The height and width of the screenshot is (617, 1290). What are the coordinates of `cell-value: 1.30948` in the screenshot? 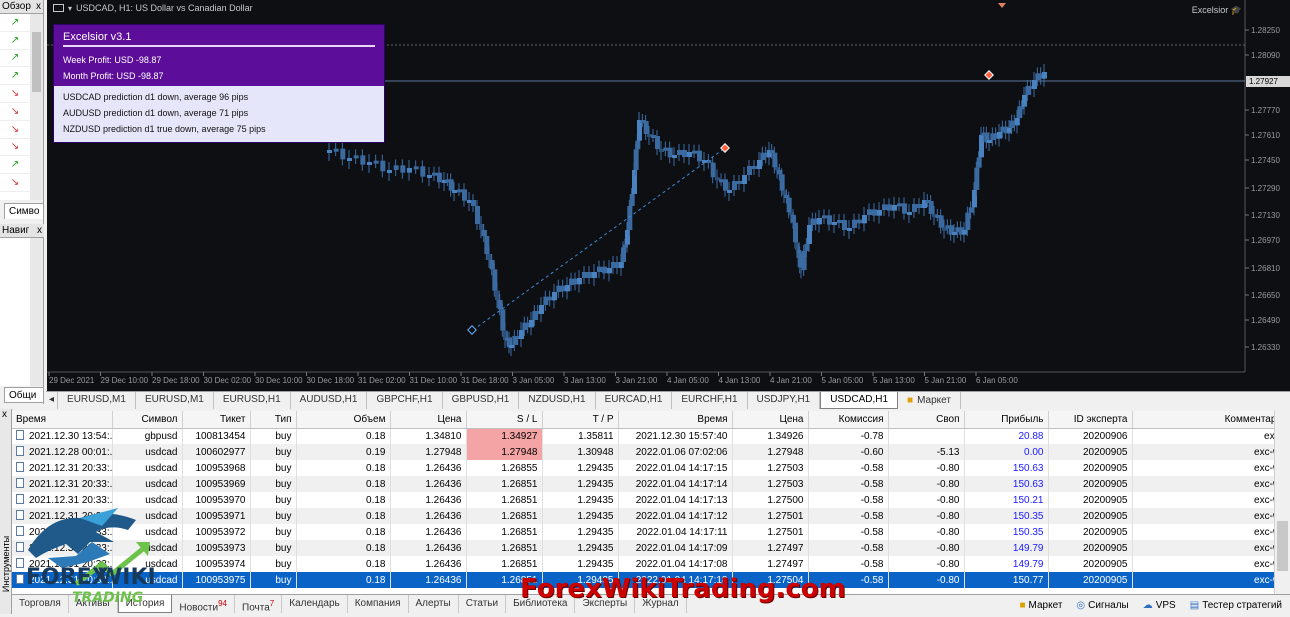 It's located at (595, 452).